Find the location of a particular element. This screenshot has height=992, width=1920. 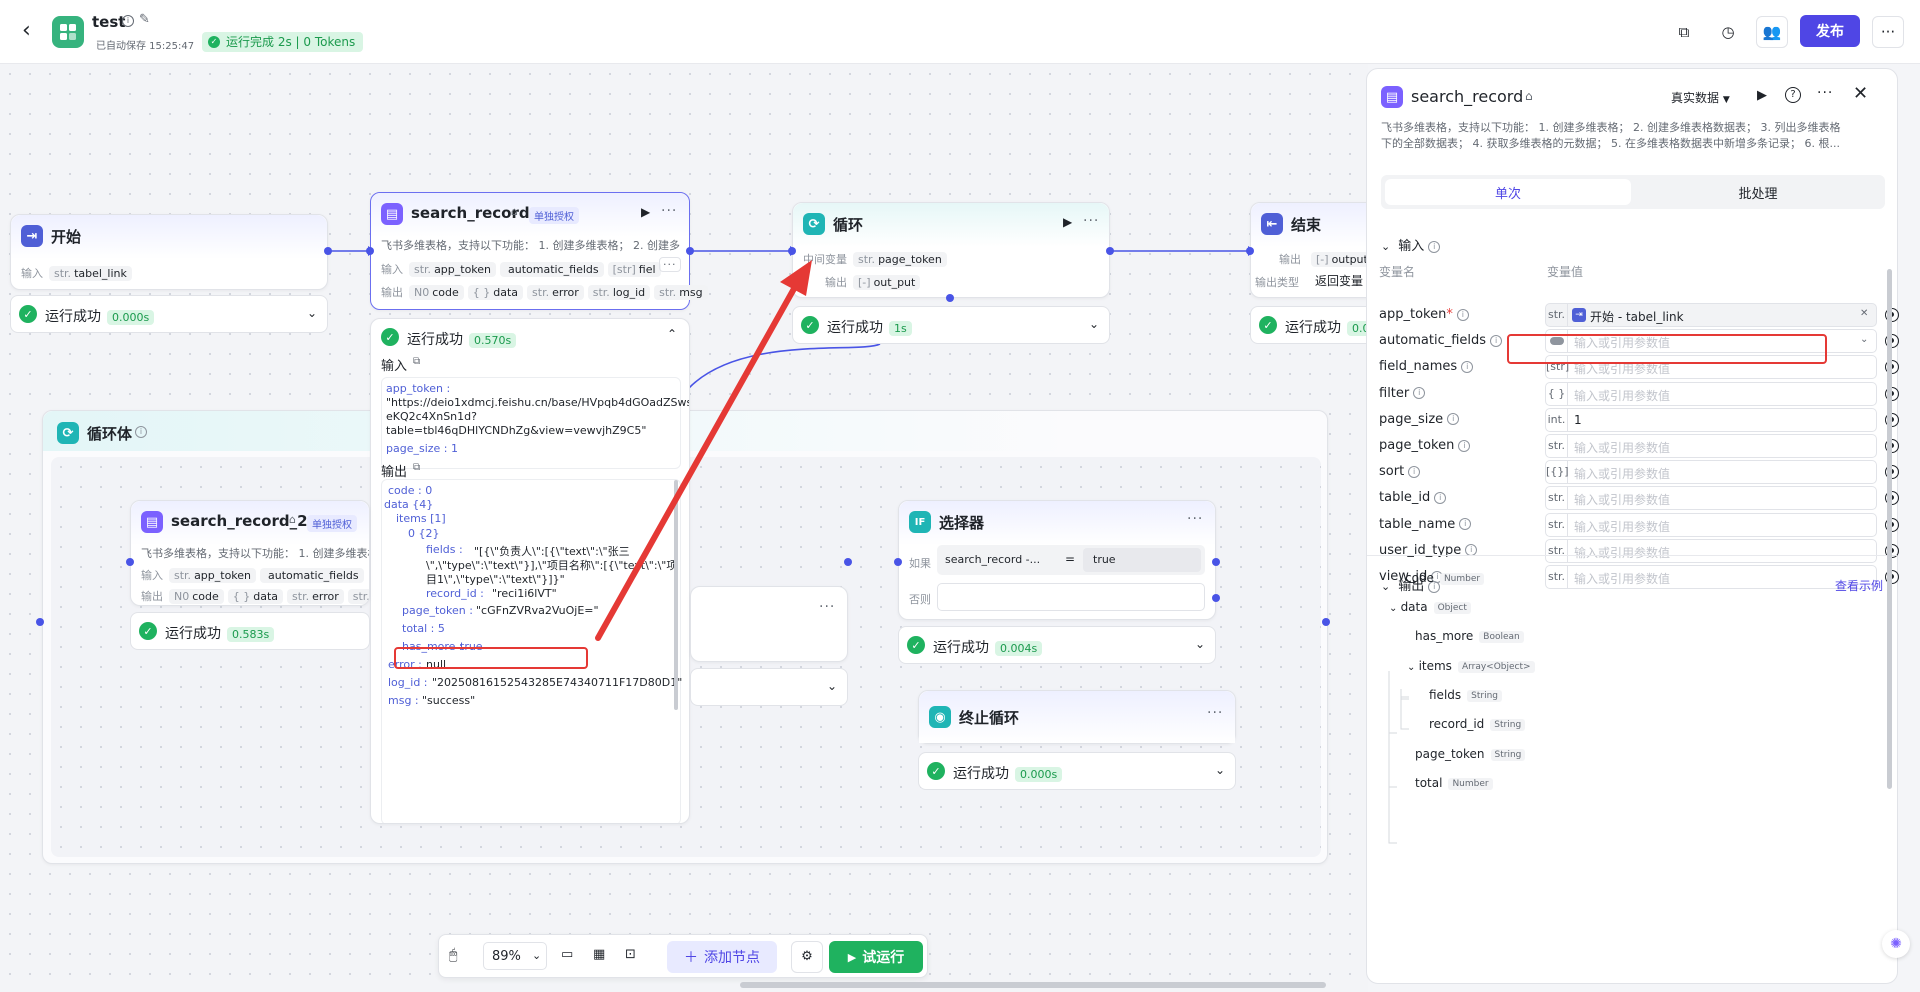

param-row: page_token i str. 输入或引用参数值 is located at coordinates (1639, 446).